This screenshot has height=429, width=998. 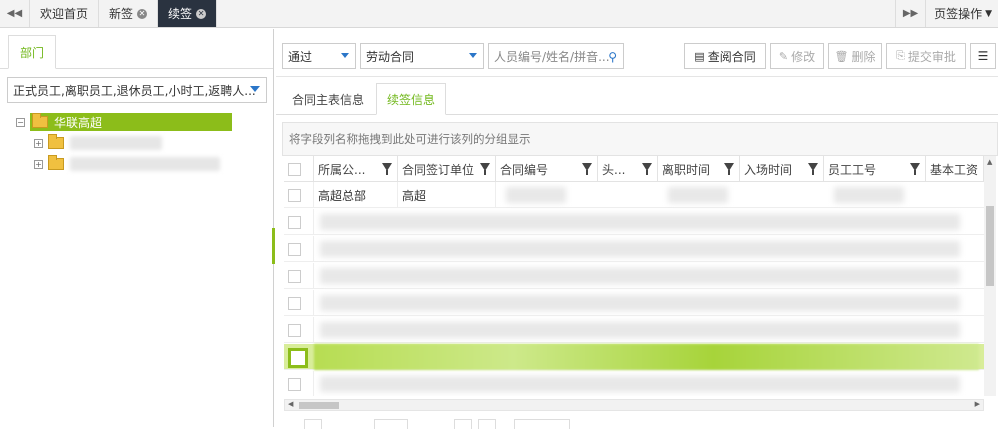 What do you see at coordinates (536, 195) in the screenshot?
I see `redacted-cell` at bounding box center [536, 195].